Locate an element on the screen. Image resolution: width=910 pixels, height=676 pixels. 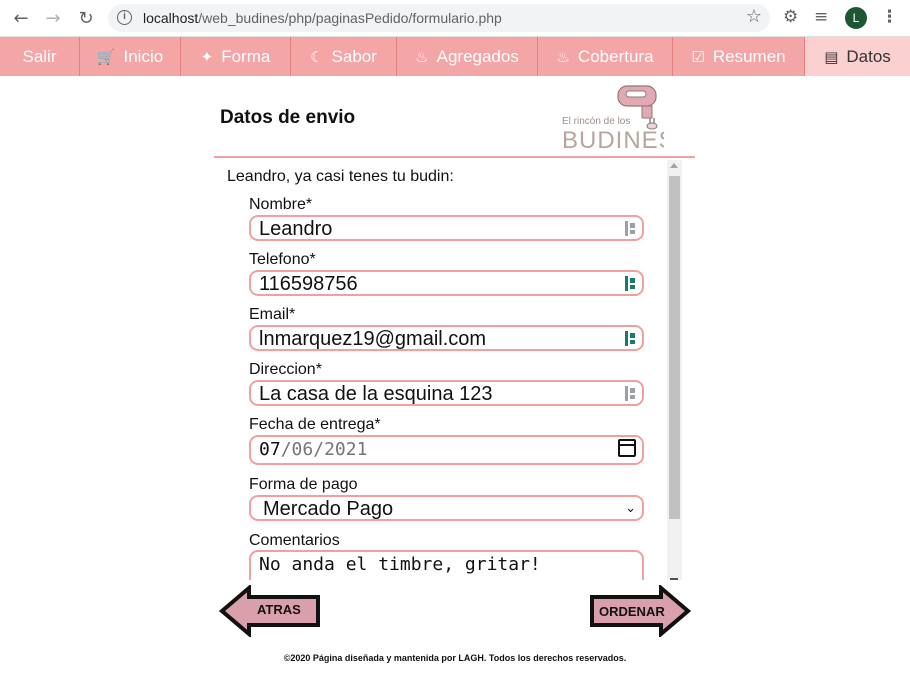
nav-label: Cobertura is located at coordinates (615, 56).